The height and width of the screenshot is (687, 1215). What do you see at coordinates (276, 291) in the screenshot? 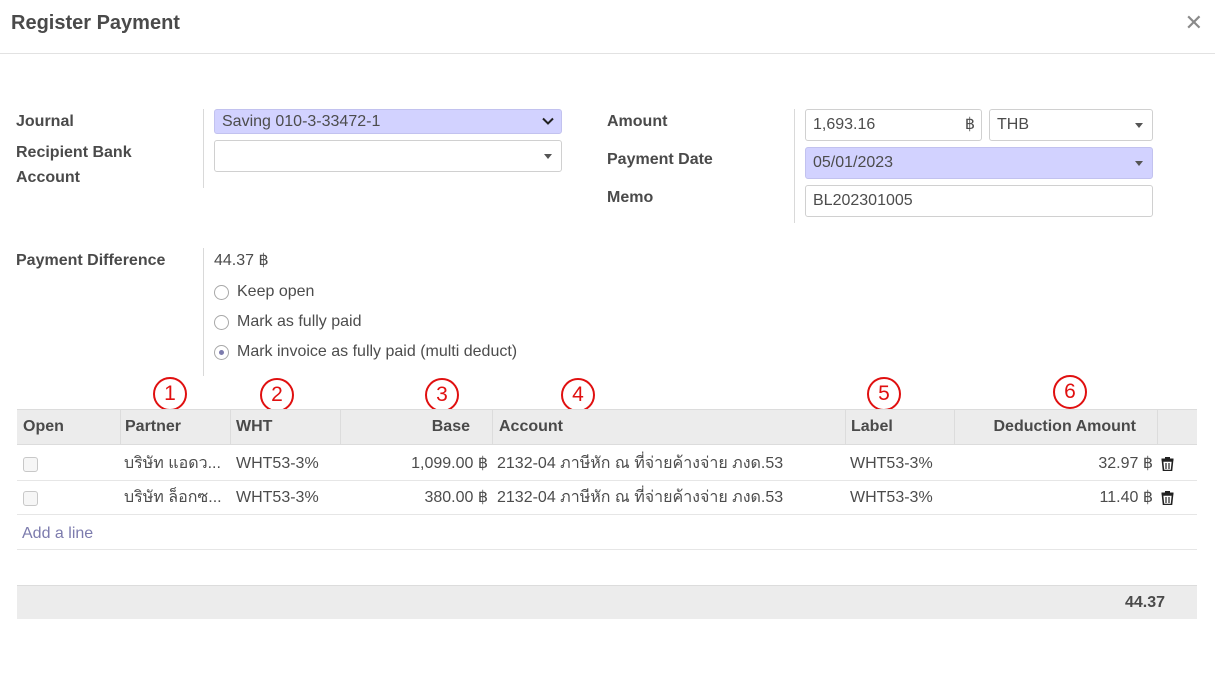
I see `option-label: Keep open` at bounding box center [276, 291].